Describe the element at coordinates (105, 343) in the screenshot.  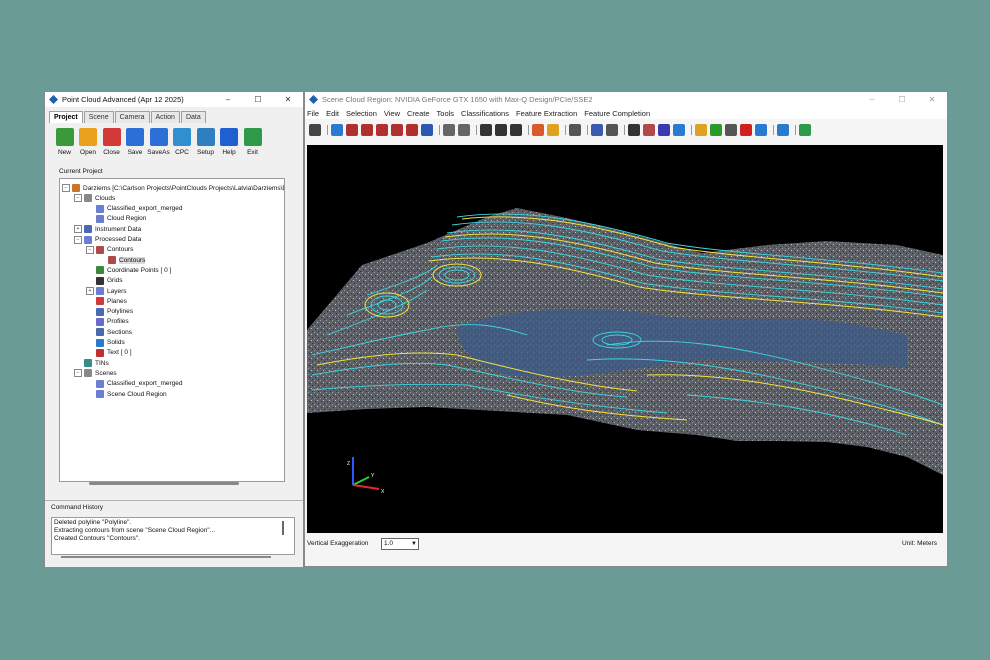
I see `tree-item: Solids` at that location.